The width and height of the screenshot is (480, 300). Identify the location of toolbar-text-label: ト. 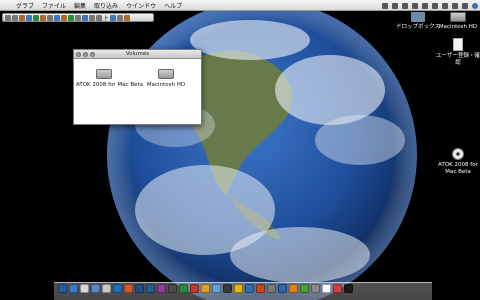
(106, 18).